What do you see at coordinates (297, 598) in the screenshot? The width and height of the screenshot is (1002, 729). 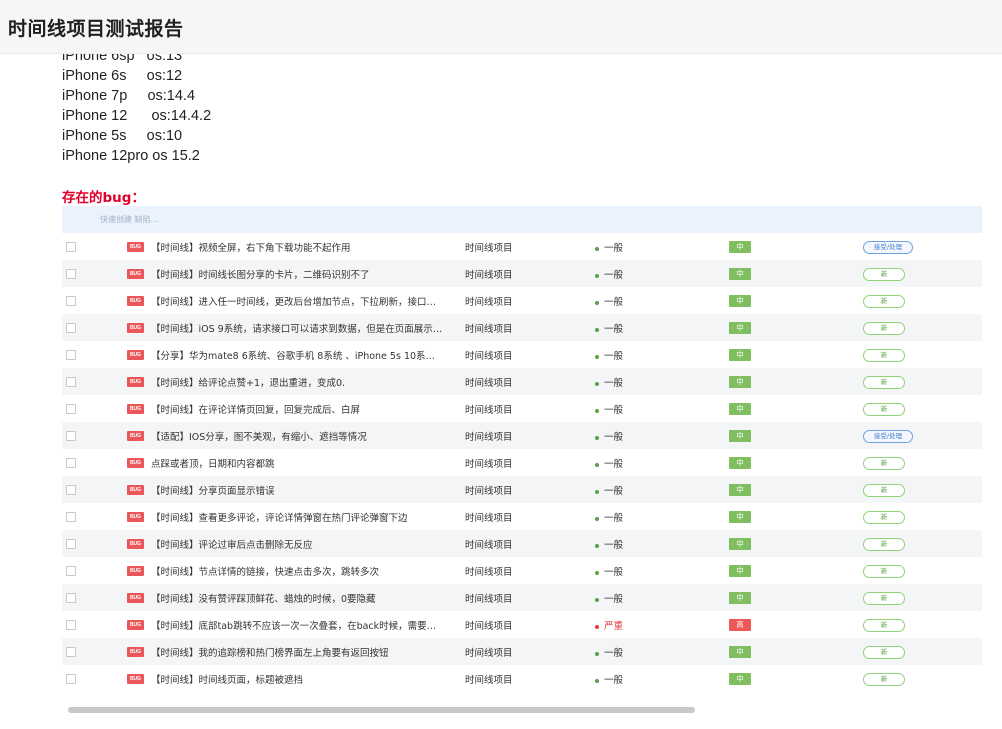 I see `bug-title-link: 【时间线】没有赞评踩顶鲜花、蜡烛的时候，0要隐藏` at bounding box center [297, 598].